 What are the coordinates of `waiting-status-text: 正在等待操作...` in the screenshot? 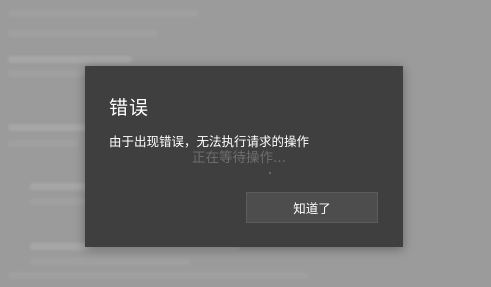 It's located at (239, 158).